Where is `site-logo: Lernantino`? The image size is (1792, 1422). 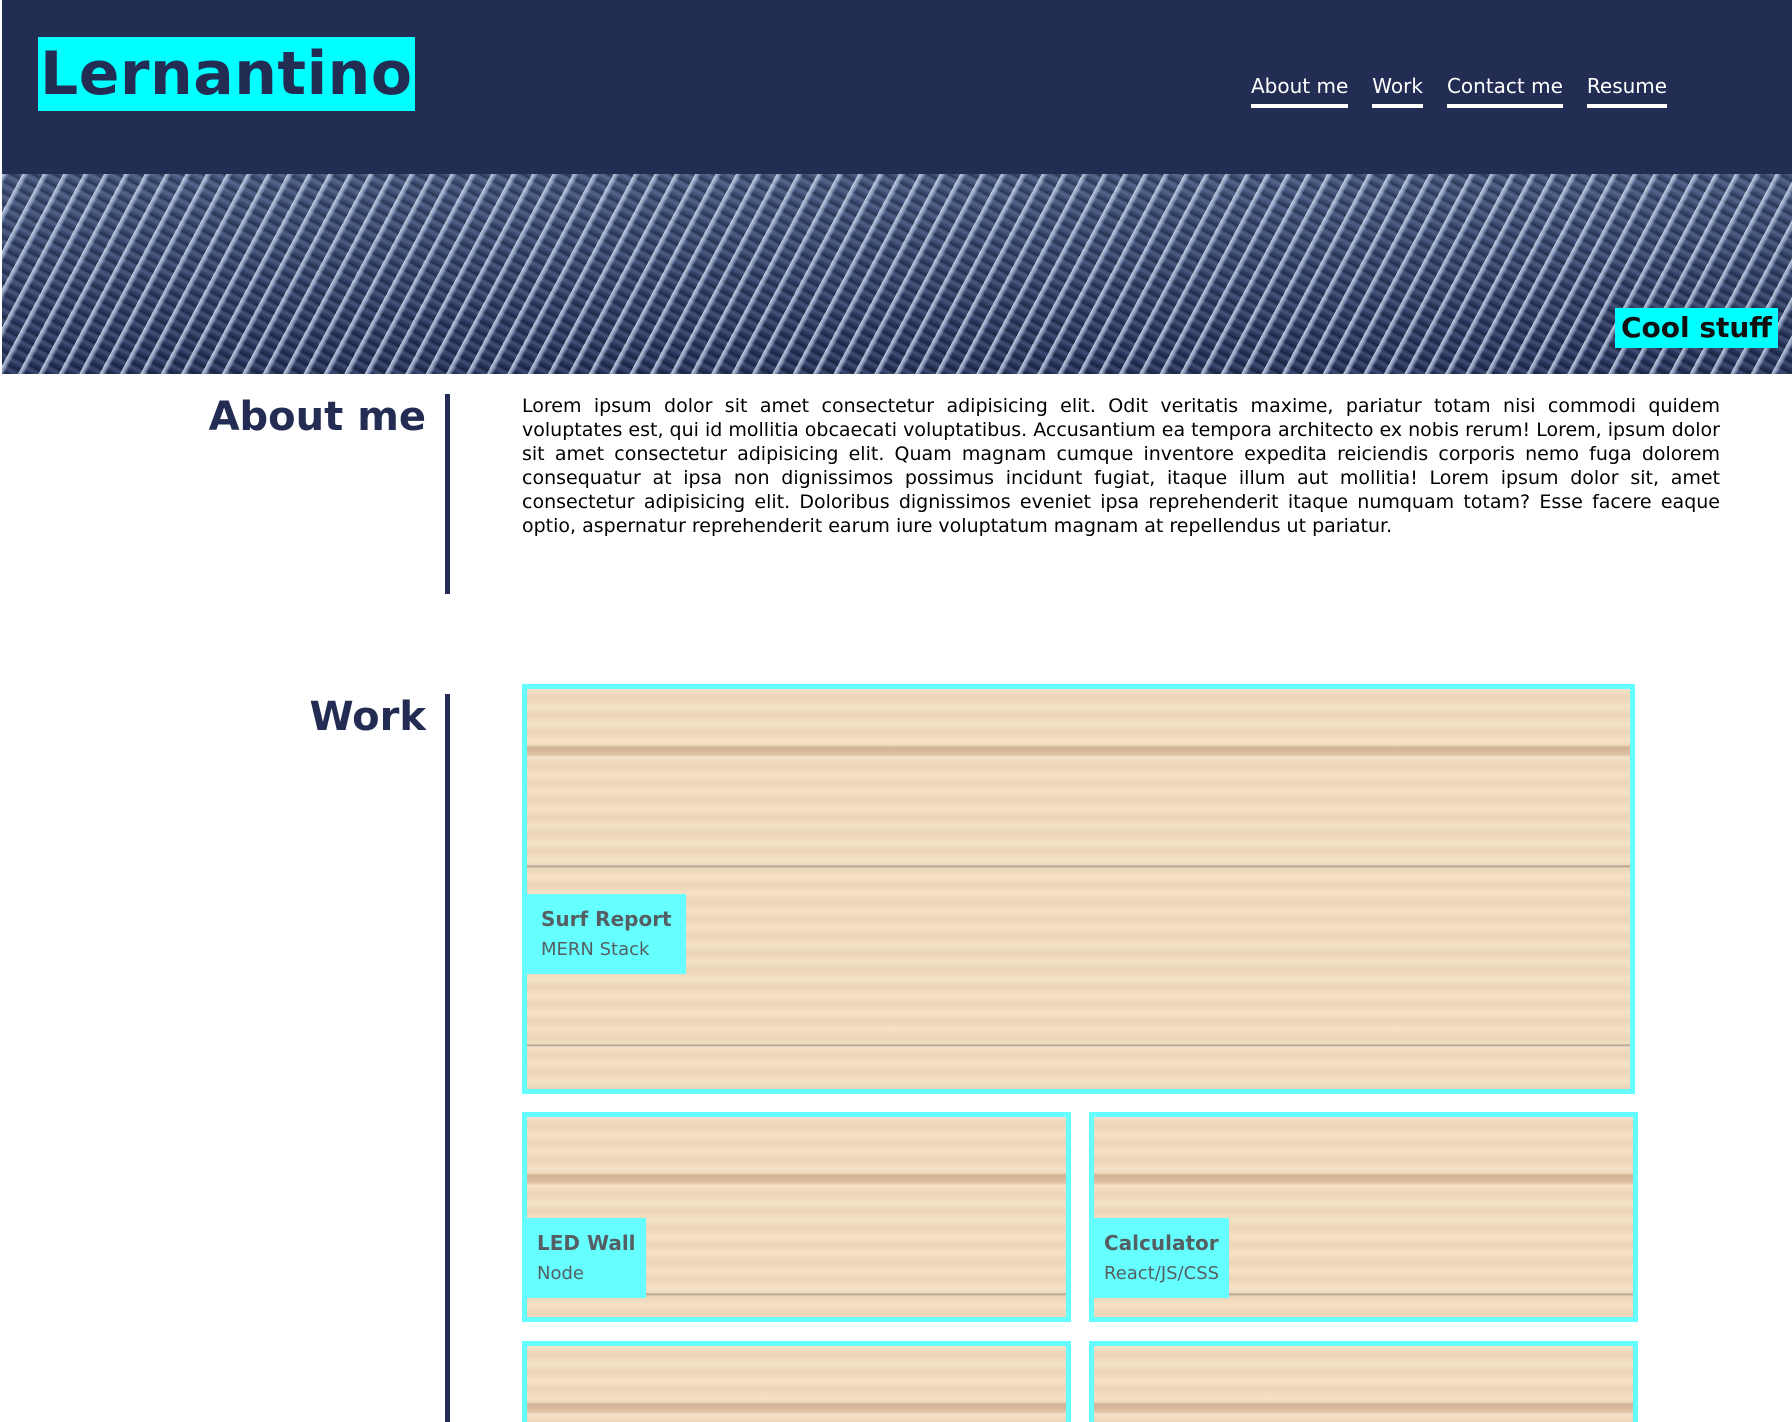
site-logo: Lernantino is located at coordinates (226, 74).